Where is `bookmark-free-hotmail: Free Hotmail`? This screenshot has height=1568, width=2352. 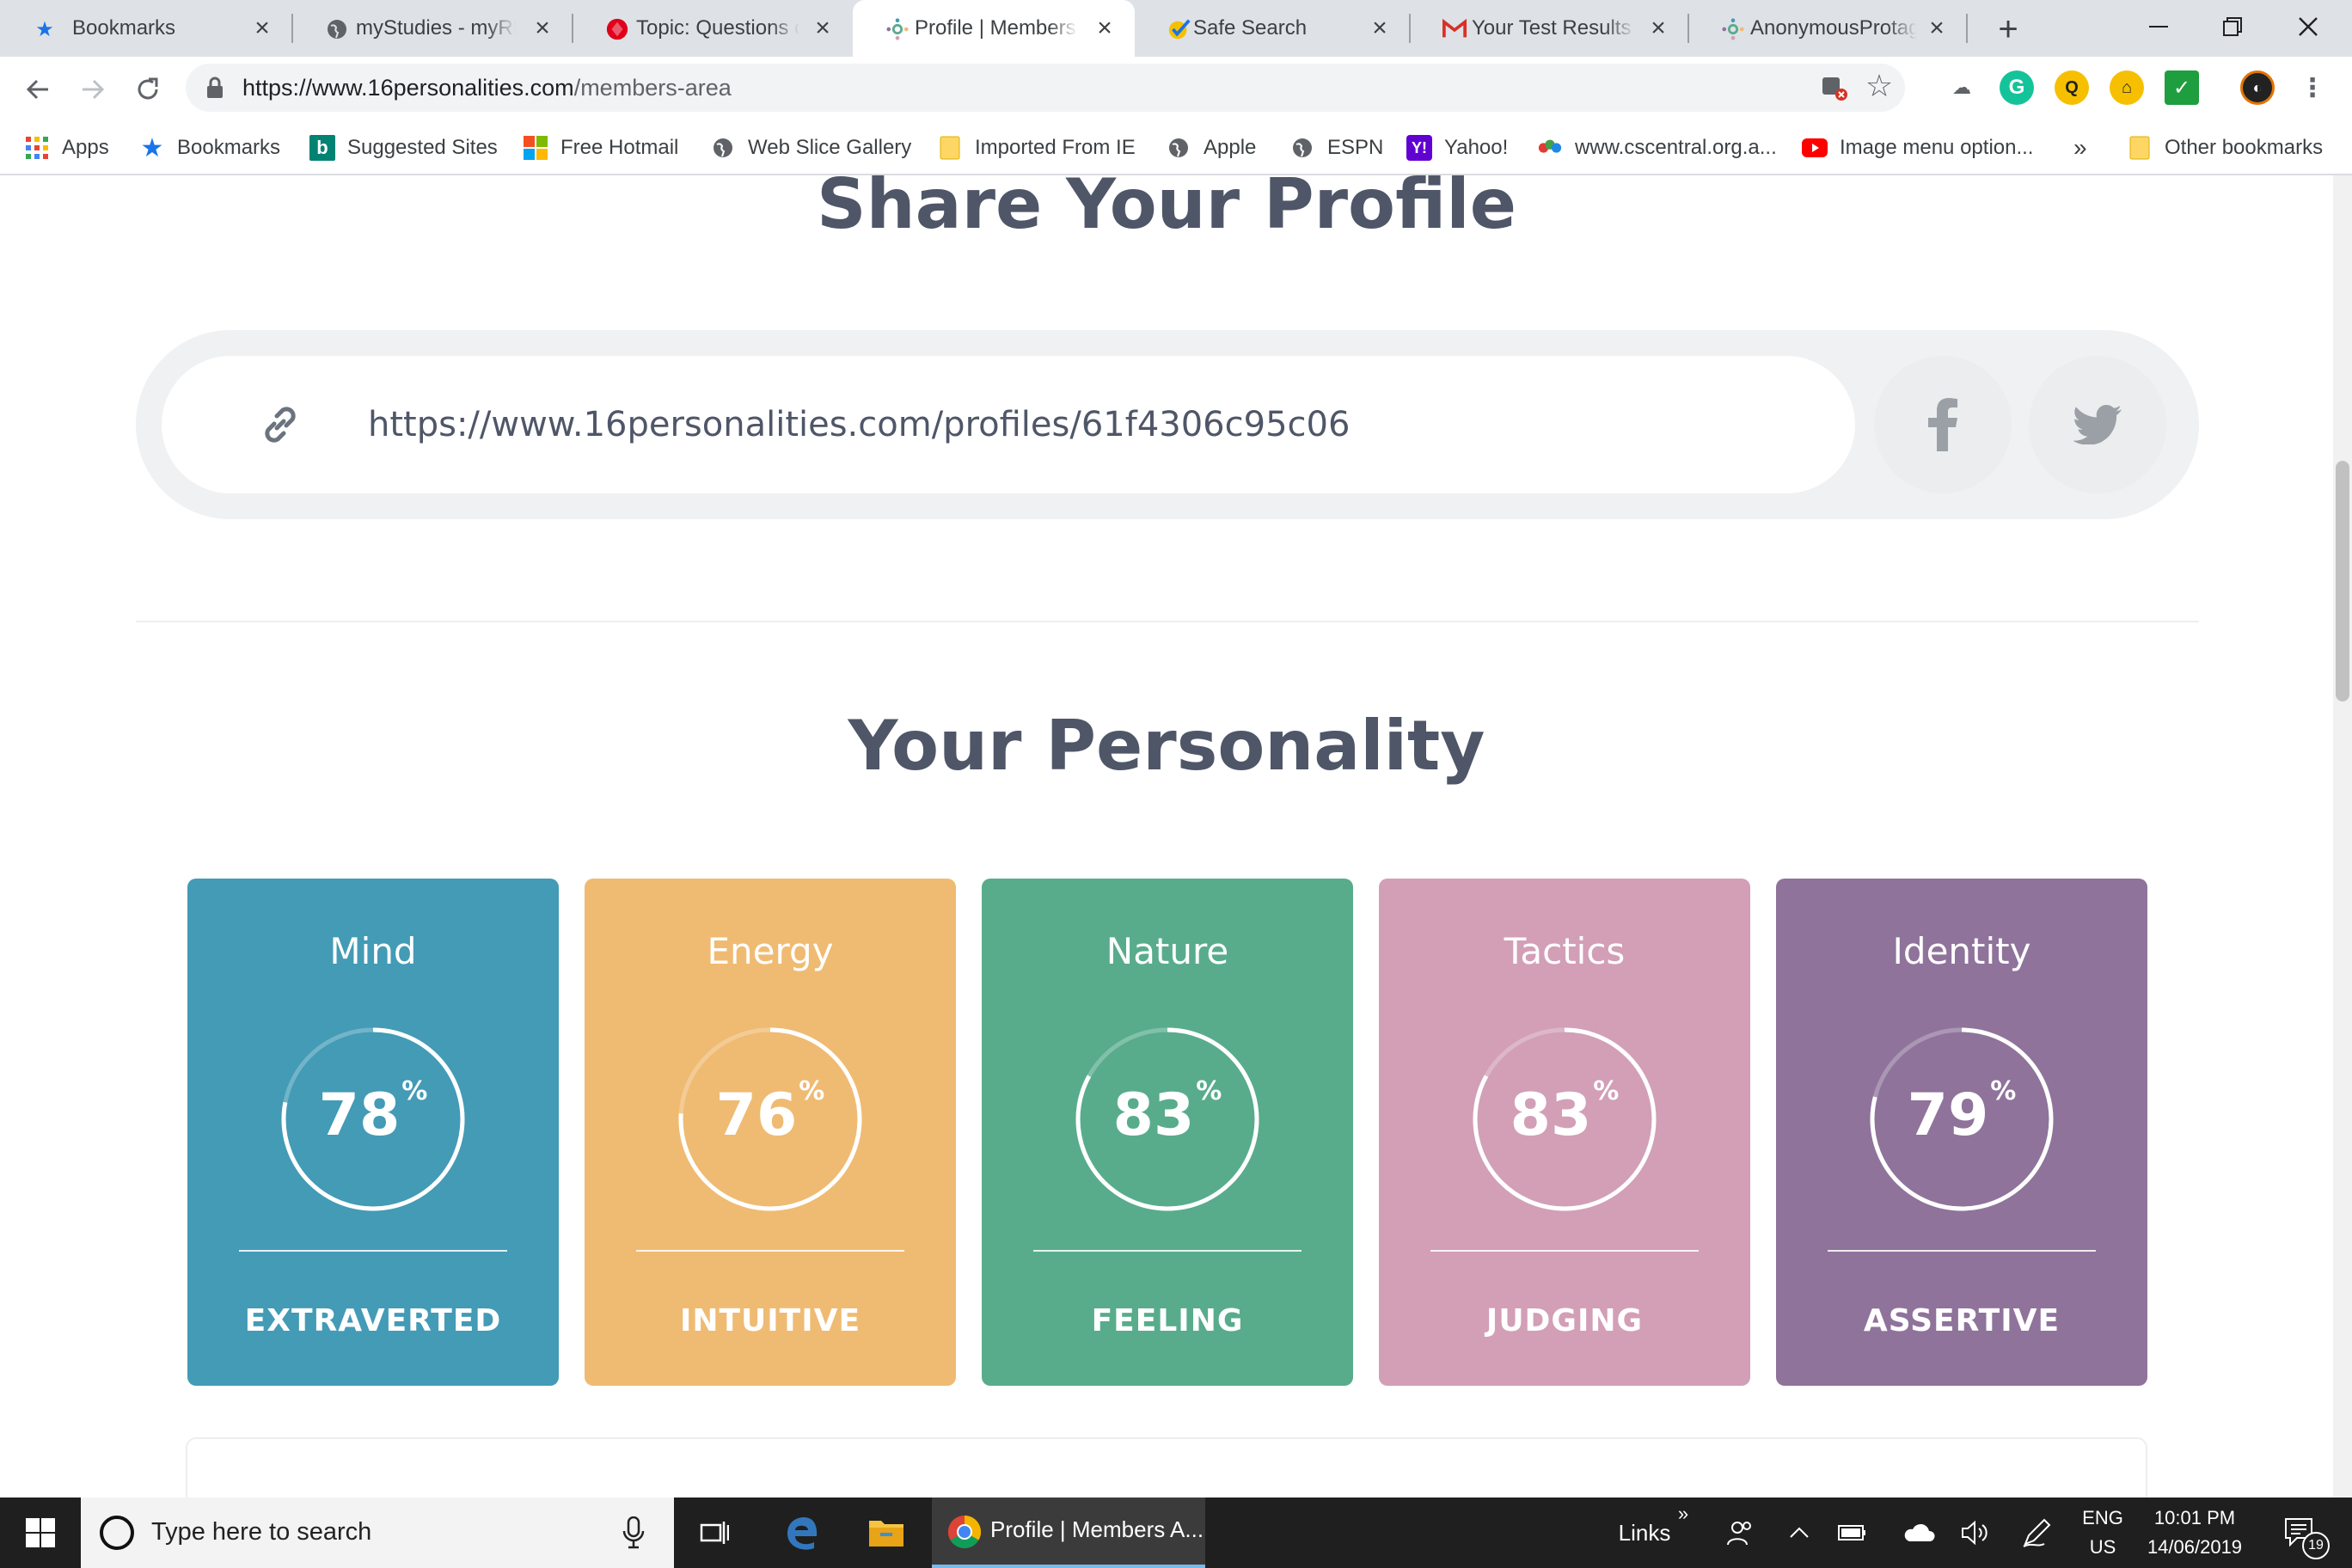
bookmark-free-hotmail: Free Hotmail is located at coordinates (600, 147).